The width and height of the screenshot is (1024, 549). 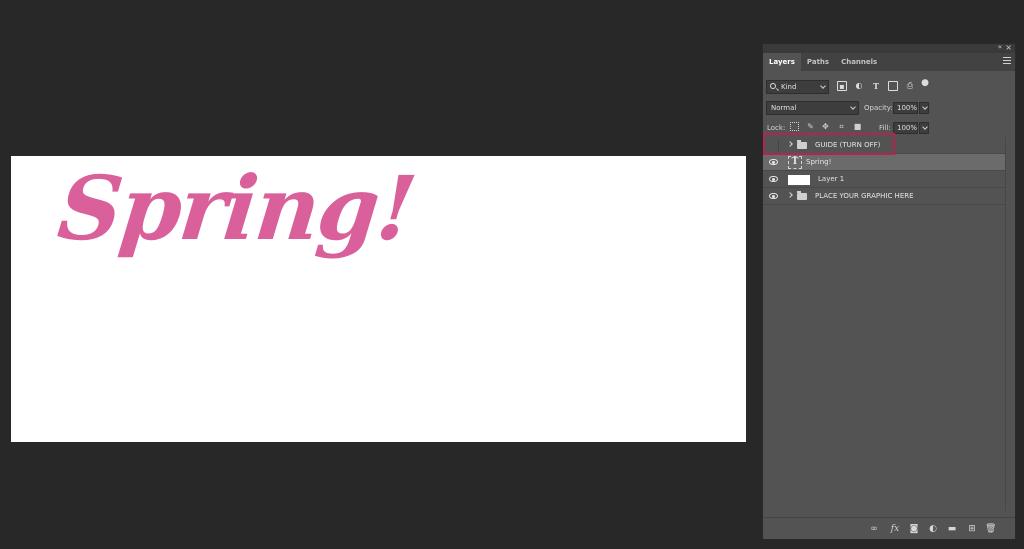 I want to click on blend-row: Normal Opacity: 100%, so click(x=889, y=108).